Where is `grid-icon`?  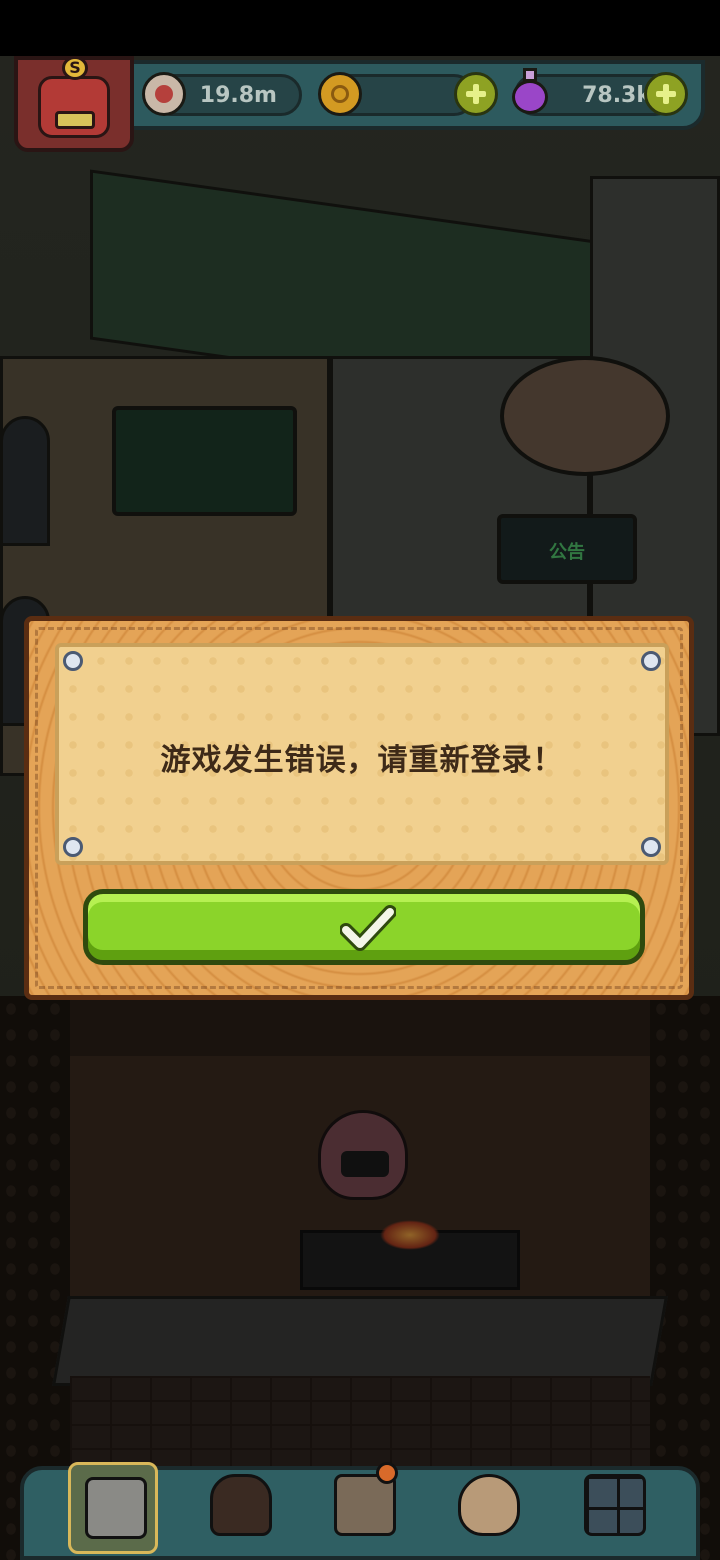
grid-icon is located at coordinates (615, 1505).